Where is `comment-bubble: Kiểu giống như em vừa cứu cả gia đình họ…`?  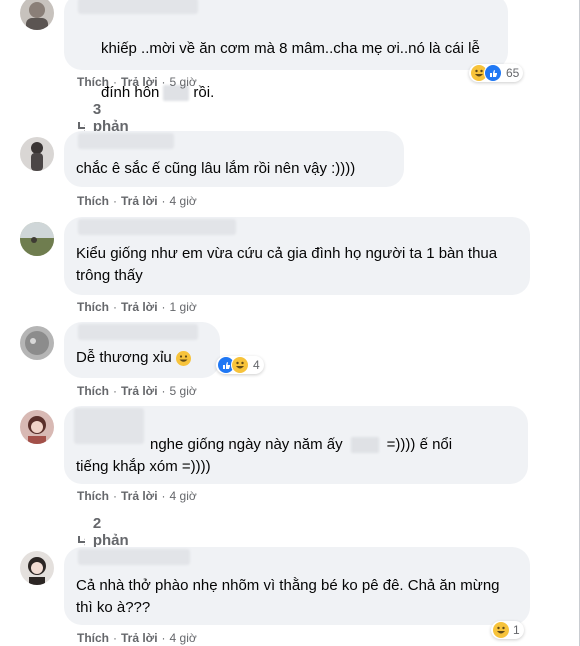 comment-bubble: Kiểu giống như em vừa cứu cả gia đình họ… is located at coordinates (297, 256).